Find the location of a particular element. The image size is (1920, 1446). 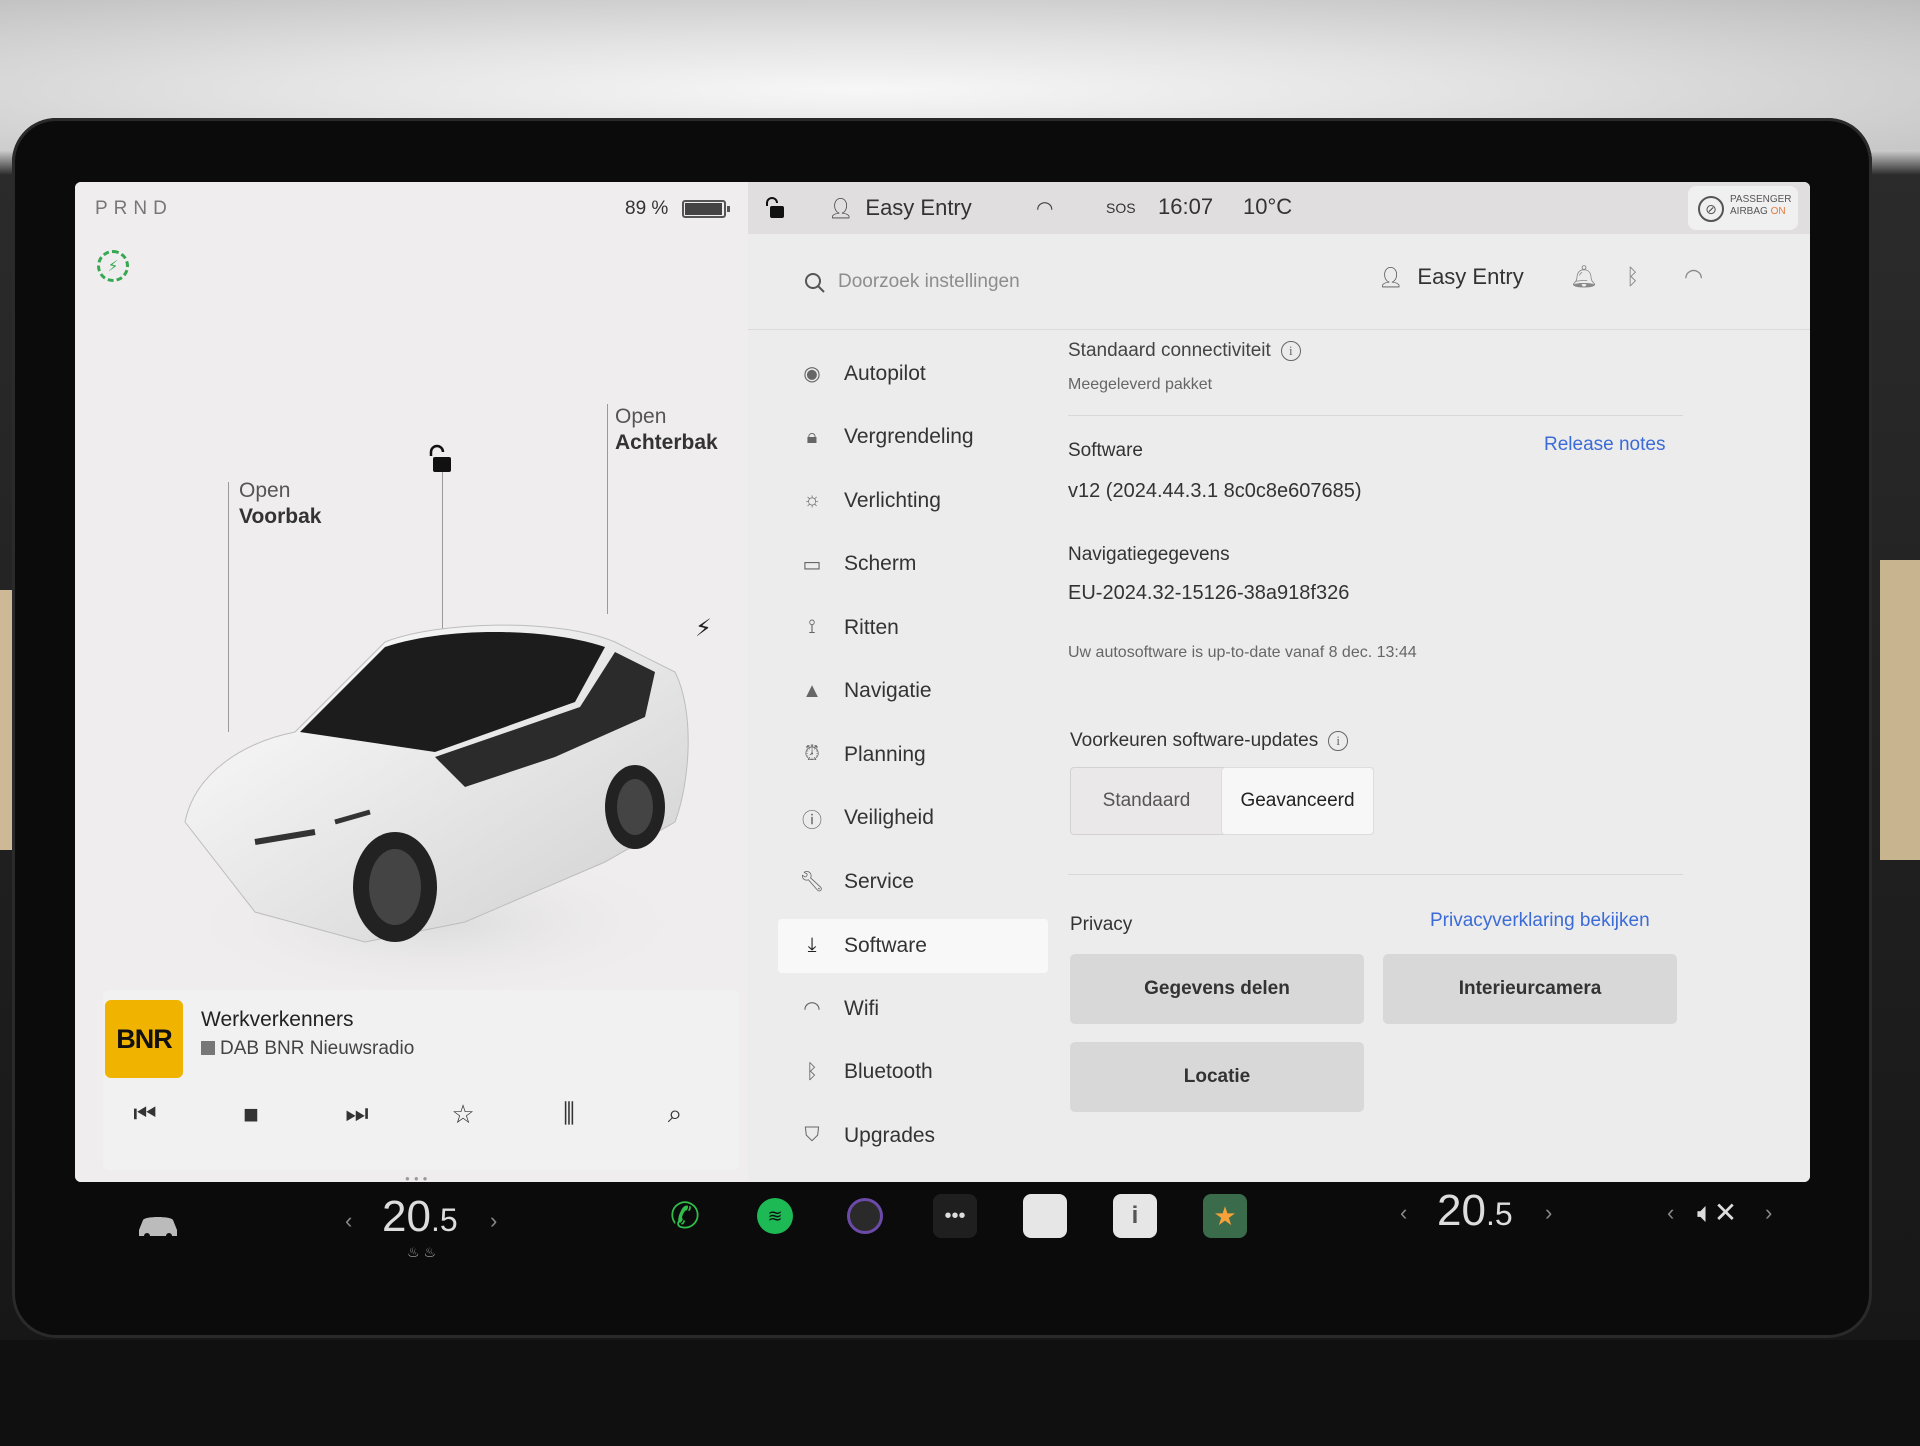

nav-label: Planning is located at coordinates (885, 754).